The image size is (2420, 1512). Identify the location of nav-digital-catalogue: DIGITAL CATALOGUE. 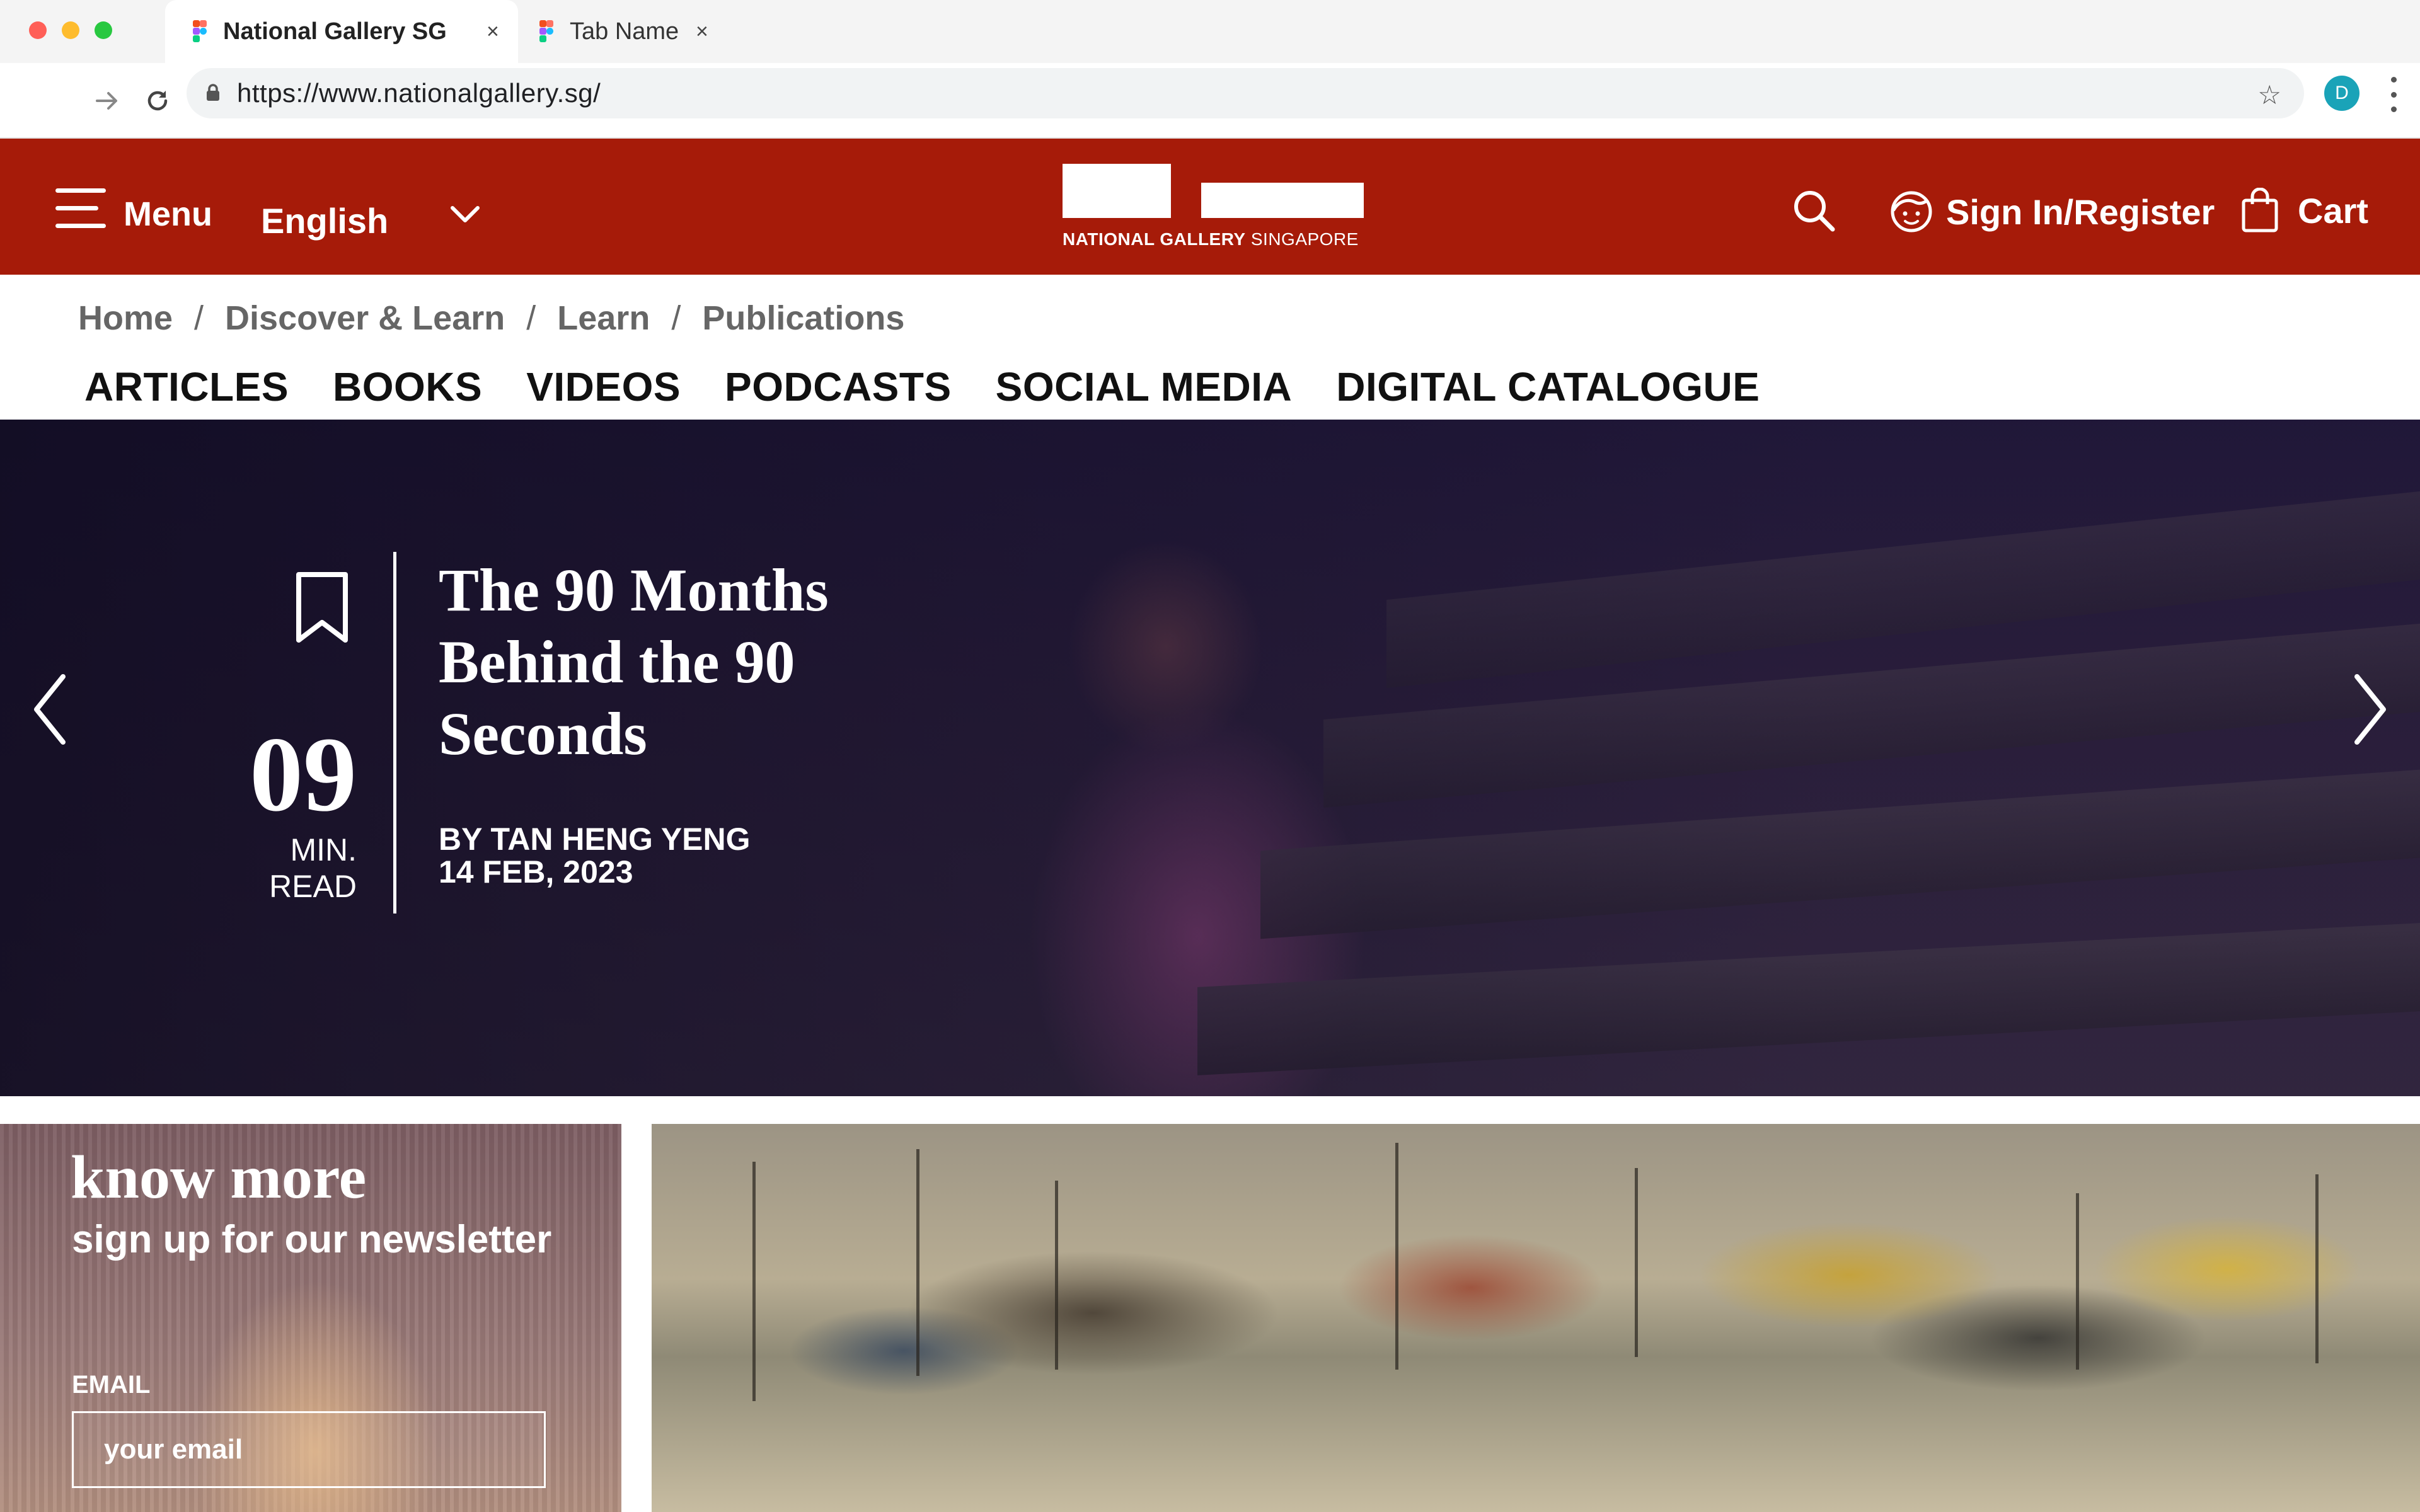
(1548, 387).